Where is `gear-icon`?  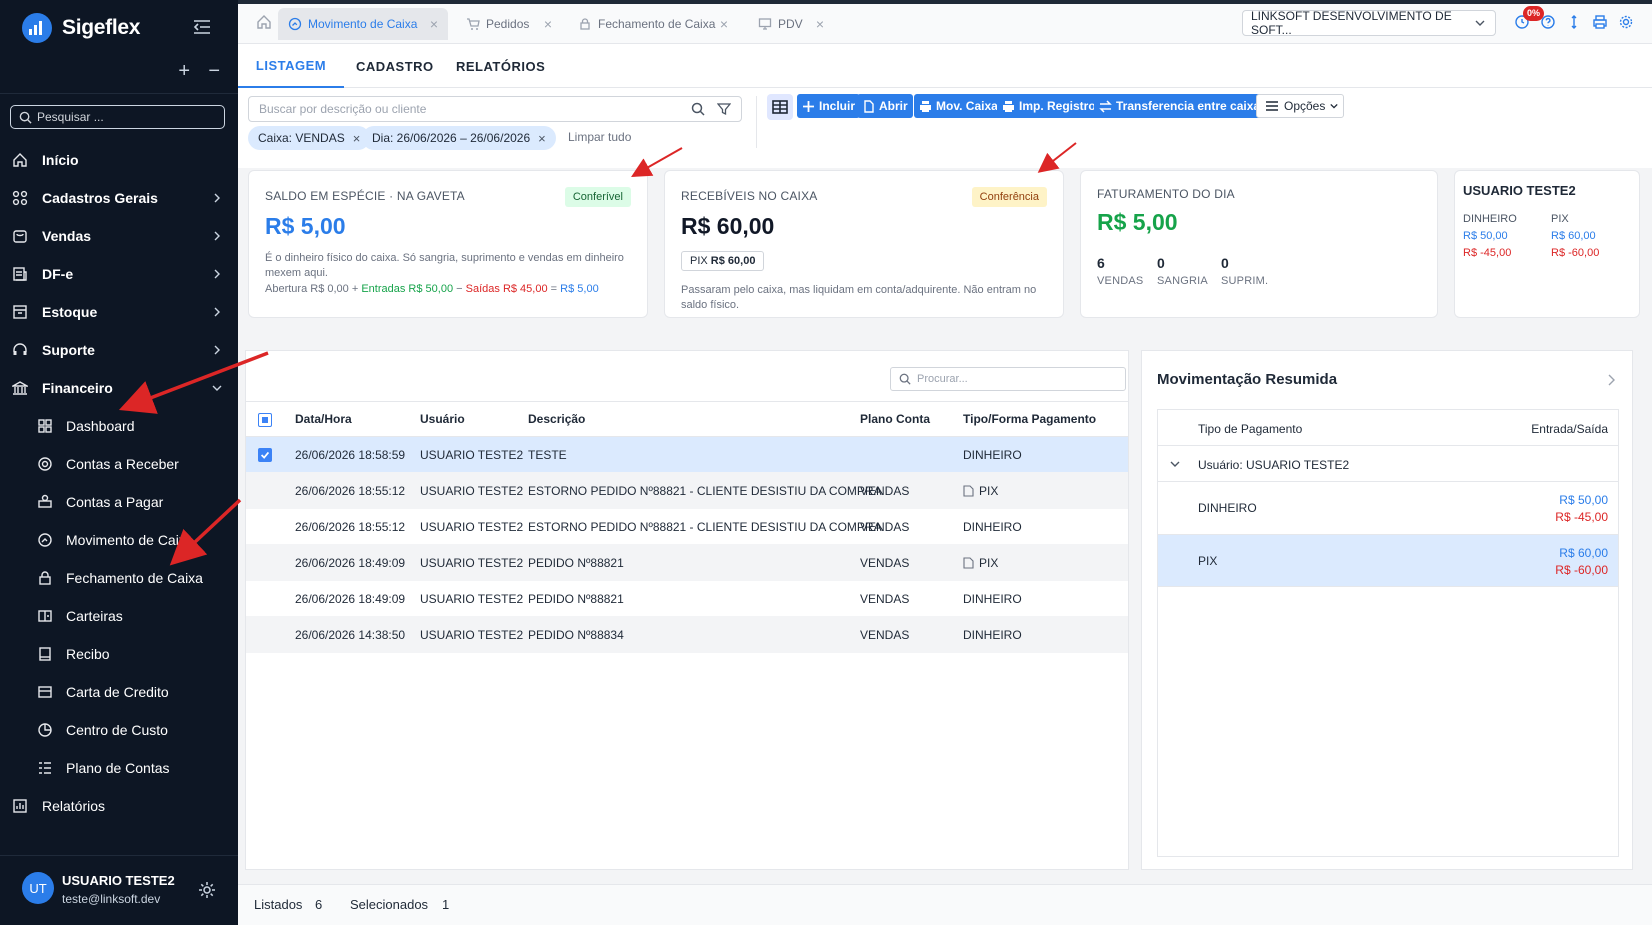 gear-icon is located at coordinates (1626, 22).